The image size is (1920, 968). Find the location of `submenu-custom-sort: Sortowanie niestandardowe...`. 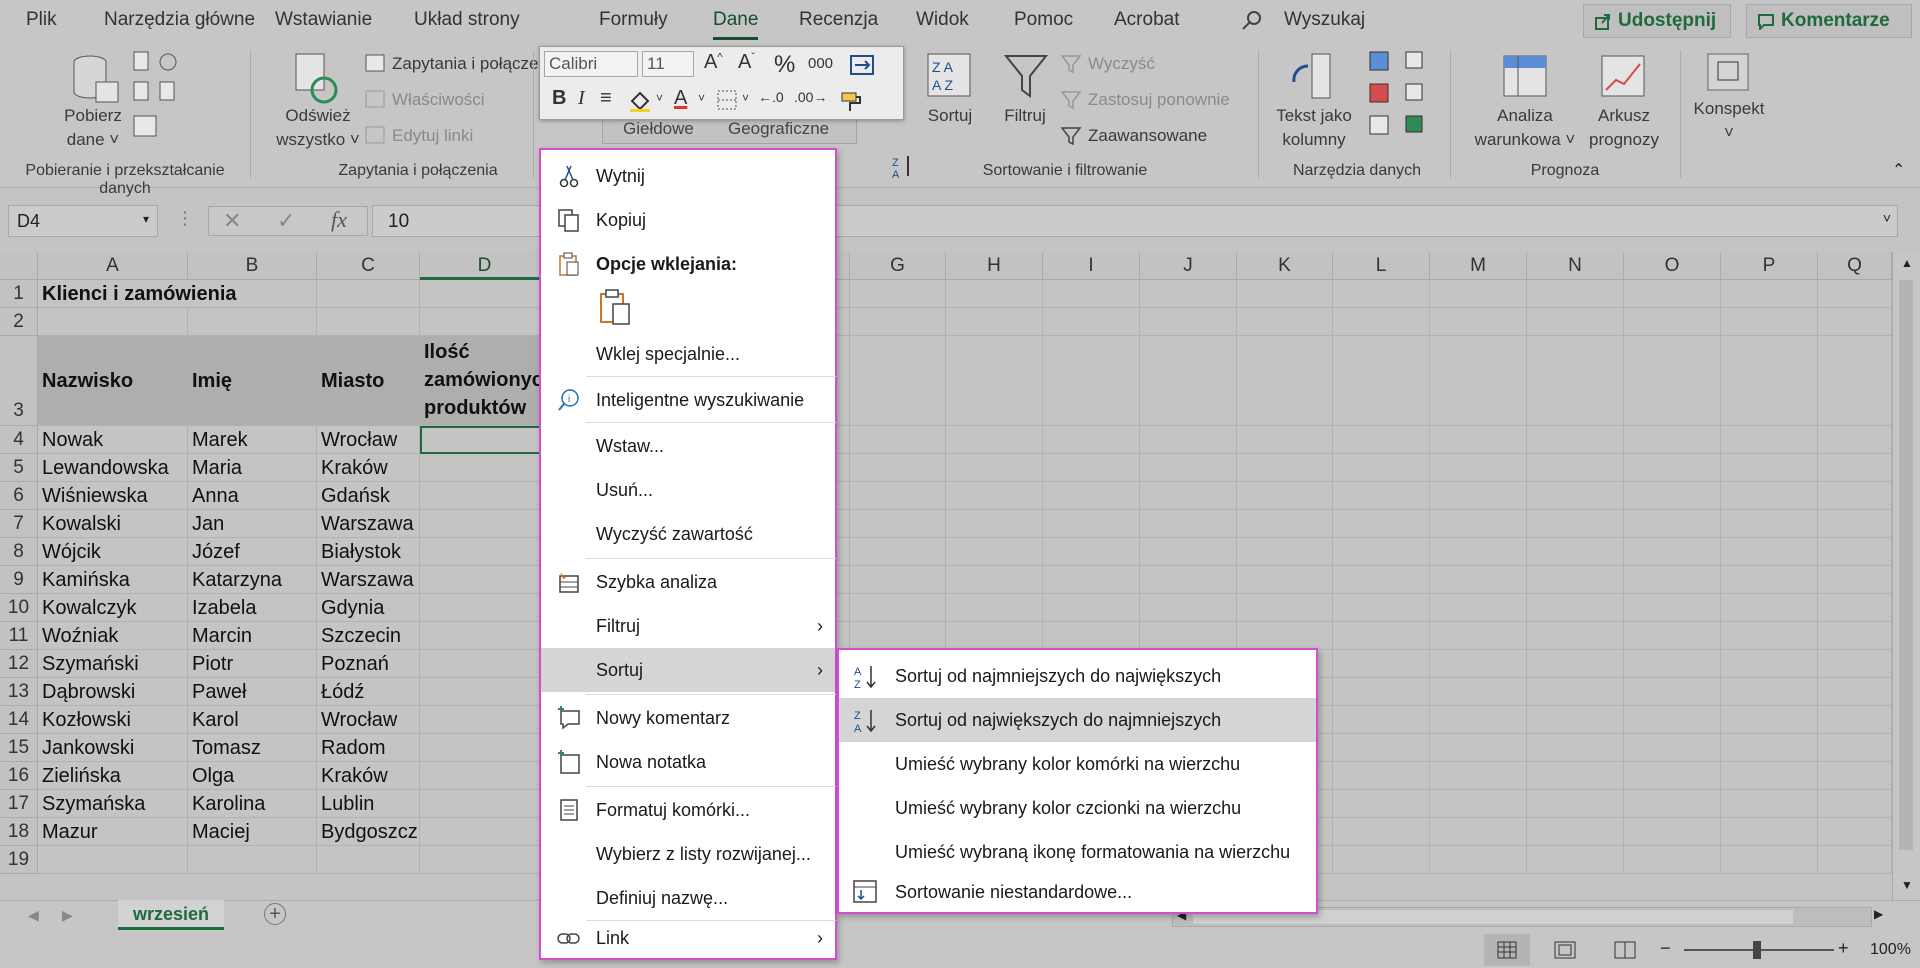

submenu-custom-sort: Sortowanie niestandardowe... is located at coordinates (1077, 892).